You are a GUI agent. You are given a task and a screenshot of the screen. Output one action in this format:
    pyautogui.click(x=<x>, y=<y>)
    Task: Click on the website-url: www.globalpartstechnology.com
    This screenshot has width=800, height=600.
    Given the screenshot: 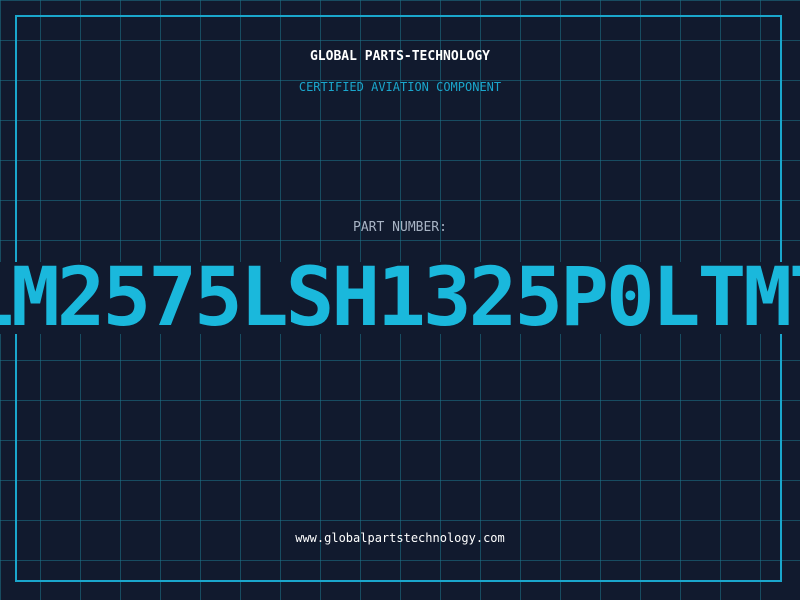 What is the action you would take?
    pyautogui.click(x=400, y=538)
    